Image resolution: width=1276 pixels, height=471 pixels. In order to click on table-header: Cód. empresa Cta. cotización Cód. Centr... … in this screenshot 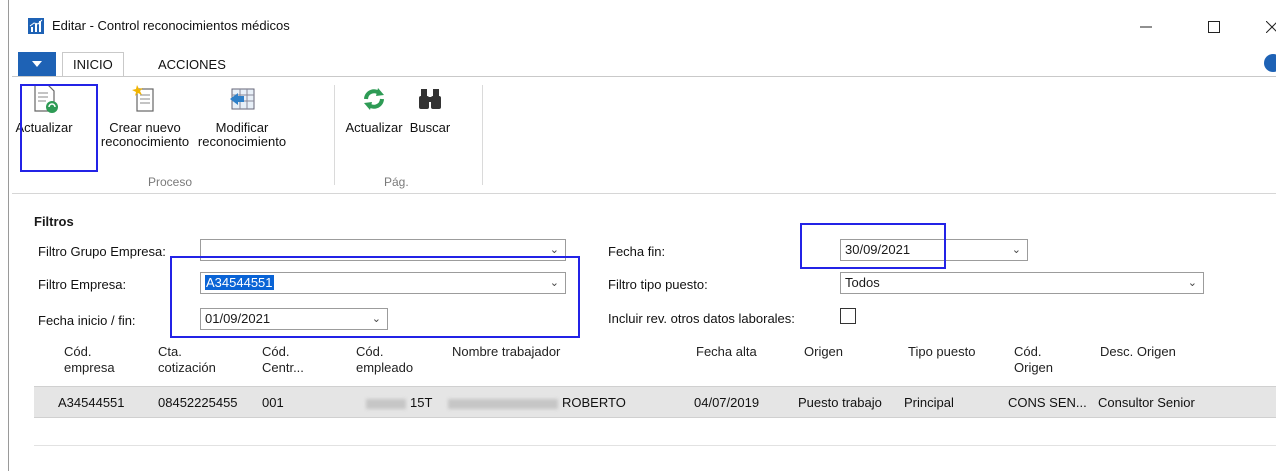, I will do `click(655, 365)`.